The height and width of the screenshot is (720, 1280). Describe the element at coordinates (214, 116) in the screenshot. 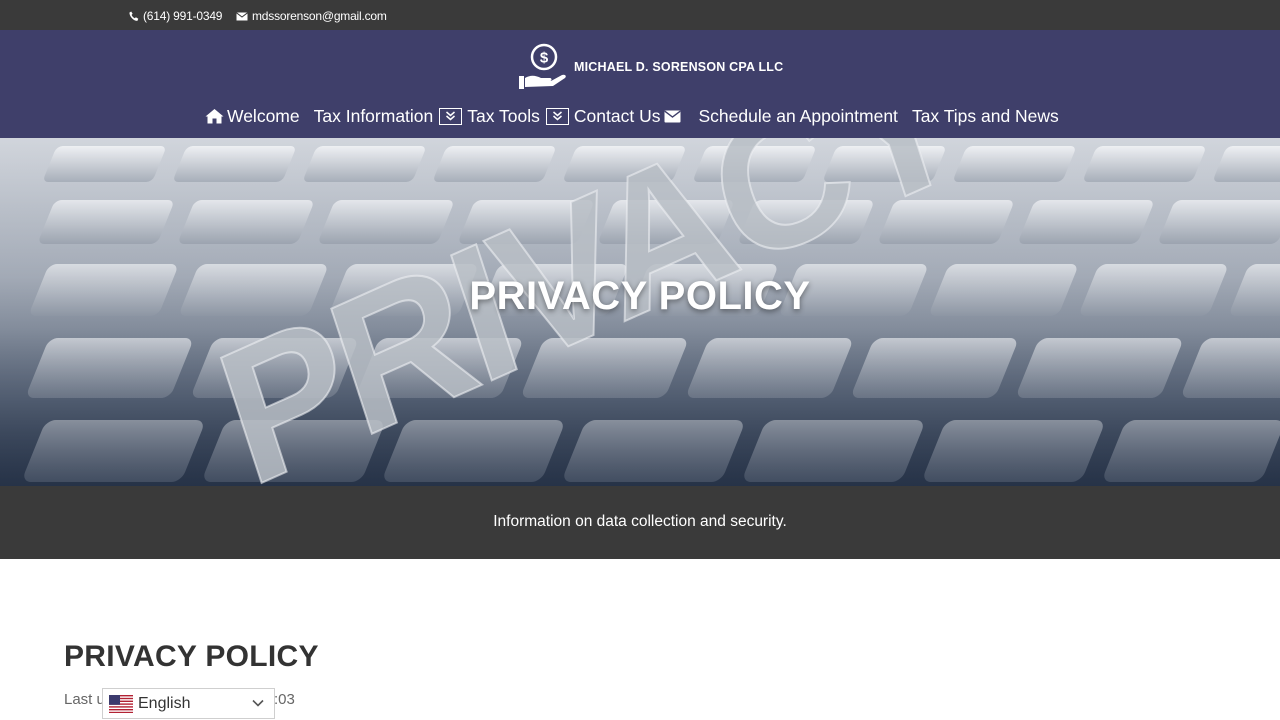

I see `home-icon` at that location.